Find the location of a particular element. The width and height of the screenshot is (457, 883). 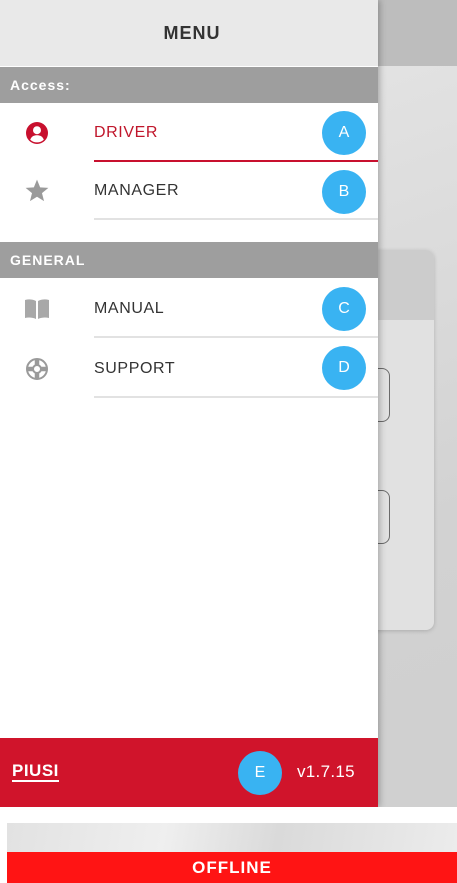

menu-title: MENU is located at coordinates (192, 32).